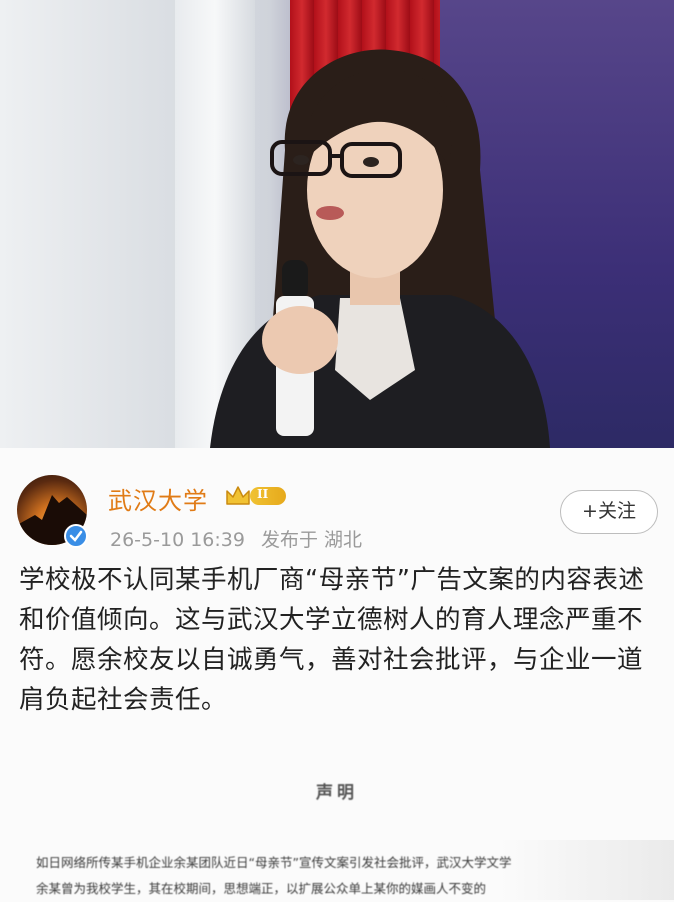 This screenshot has height=902, width=674. What do you see at coordinates (263, 494) in the screenshot?
I see `level-badge-text: II` at bounding box center [263, 494].